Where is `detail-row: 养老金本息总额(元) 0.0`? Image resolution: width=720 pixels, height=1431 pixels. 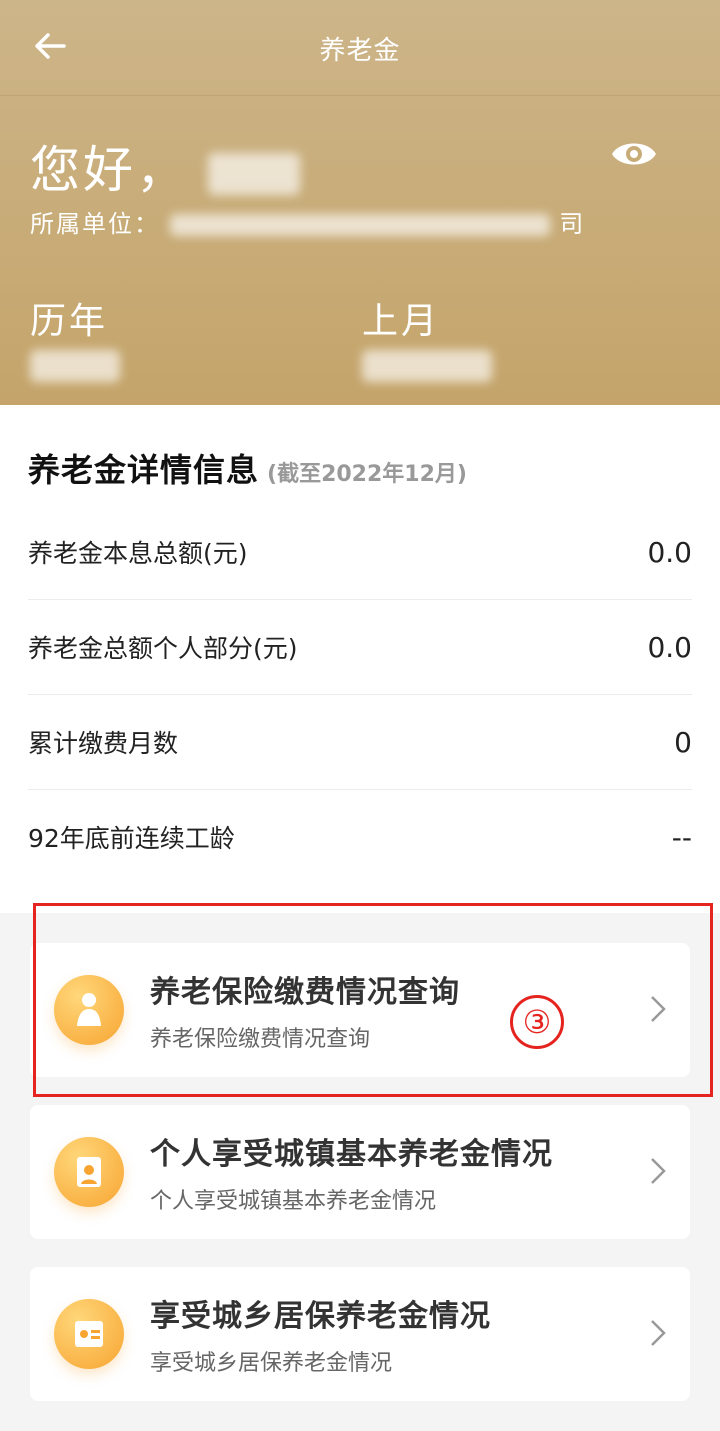
detail-row: 养老金本息总额(元) 0.0 is located at coordinates (360, 552).